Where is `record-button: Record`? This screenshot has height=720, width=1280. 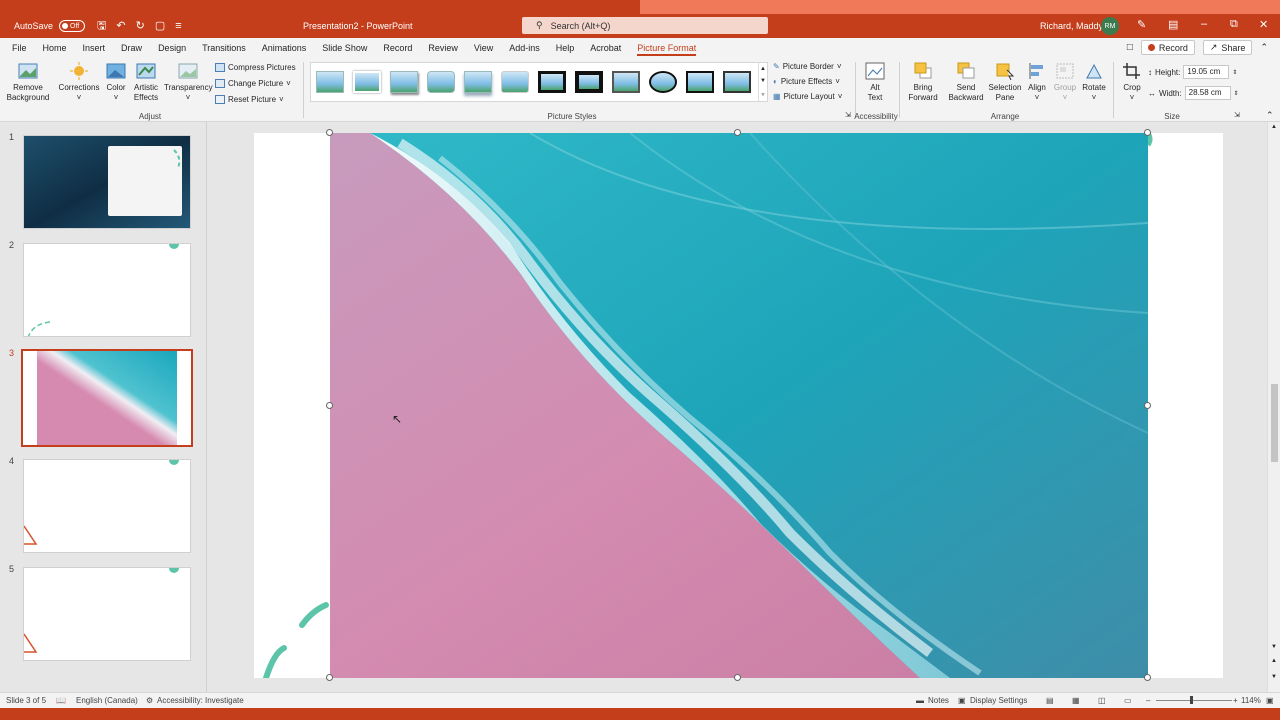 record-button: Record is located at coordinates (1167, 47).